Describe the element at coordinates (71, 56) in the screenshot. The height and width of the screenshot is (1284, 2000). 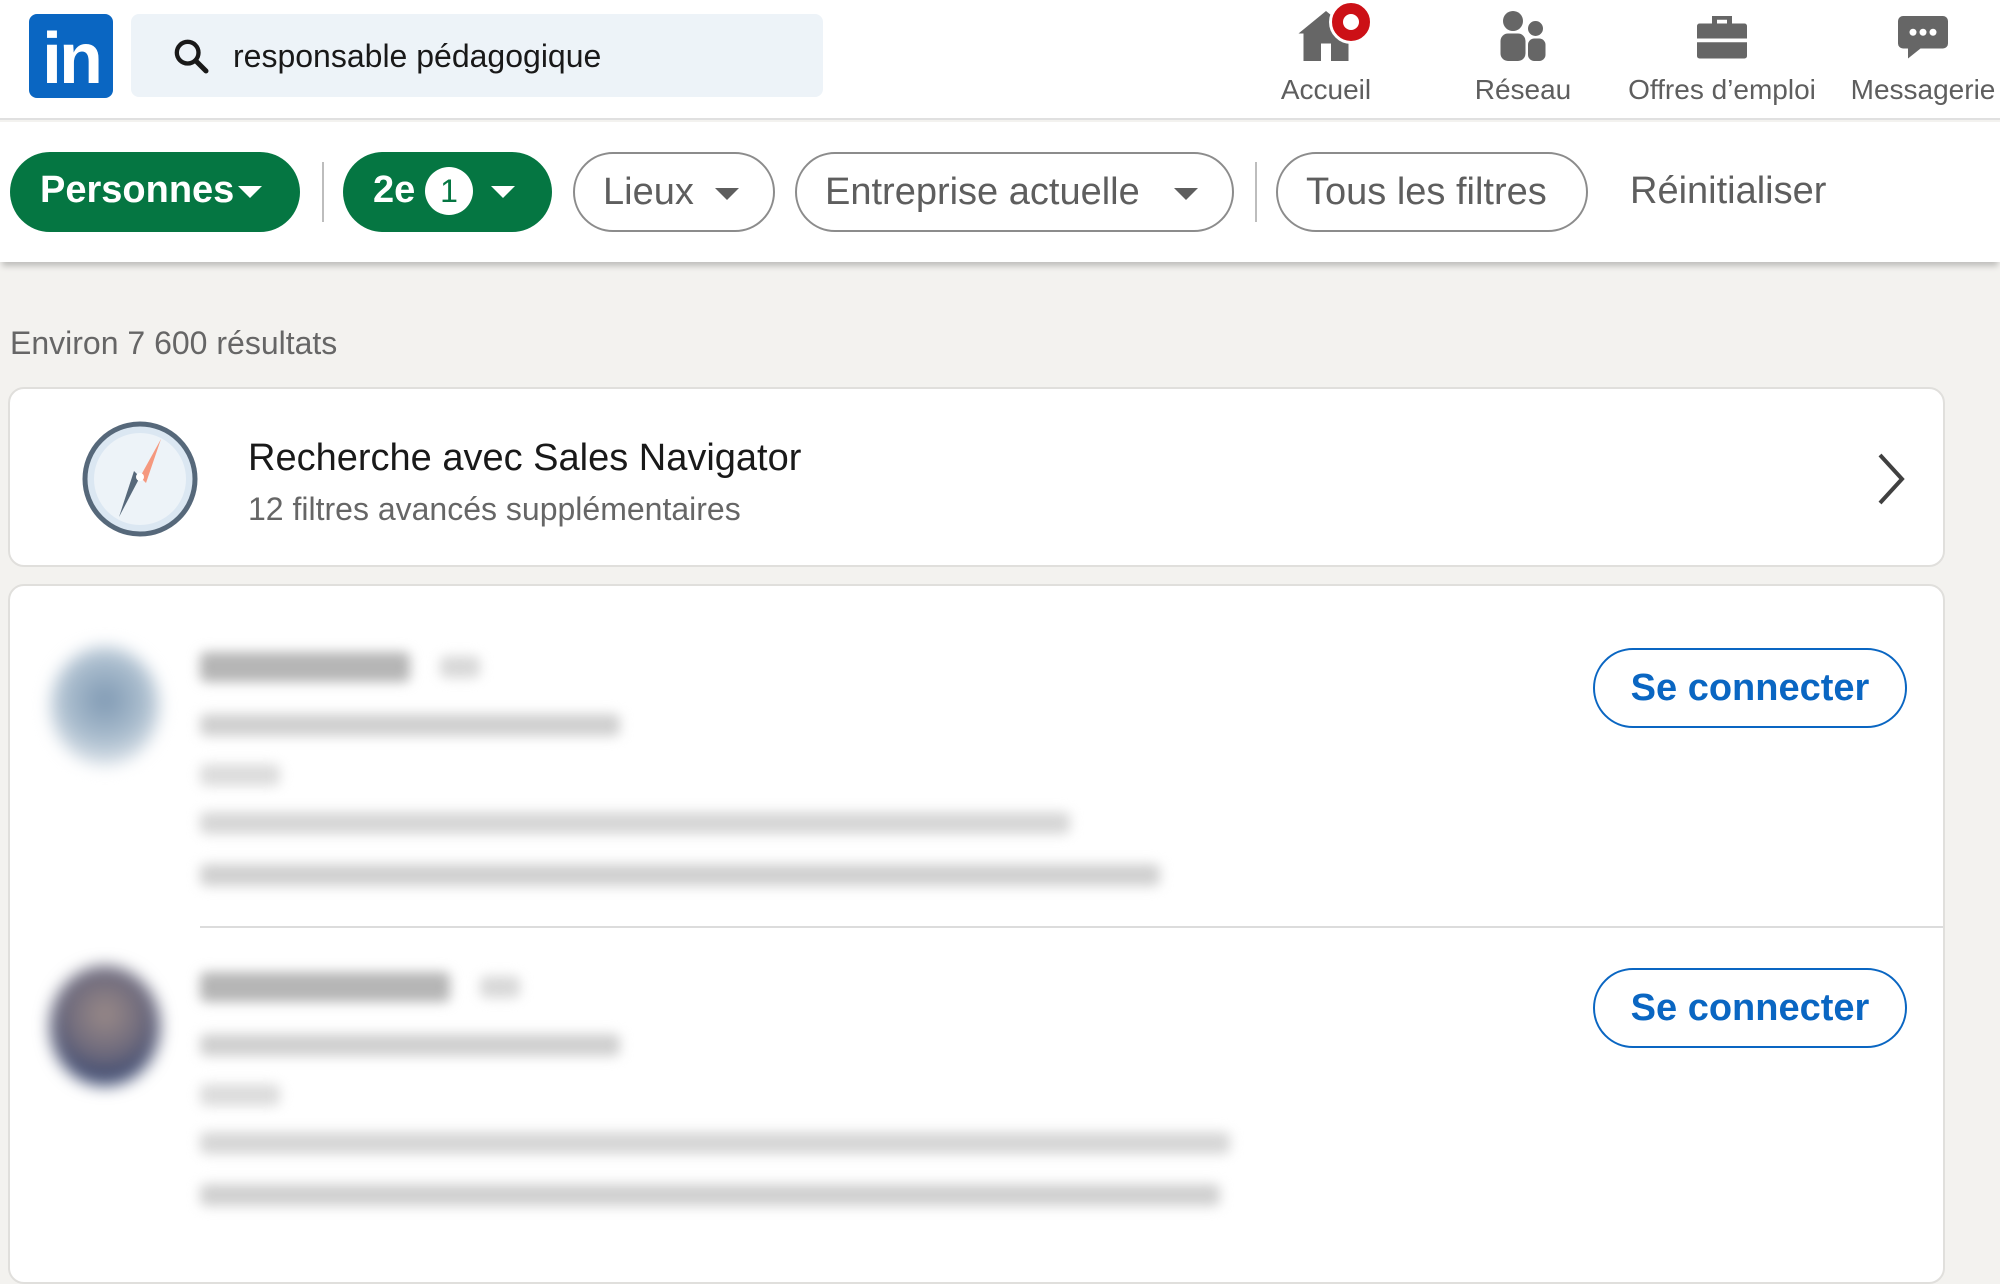
I see `linkedin-logo: in` at that location.